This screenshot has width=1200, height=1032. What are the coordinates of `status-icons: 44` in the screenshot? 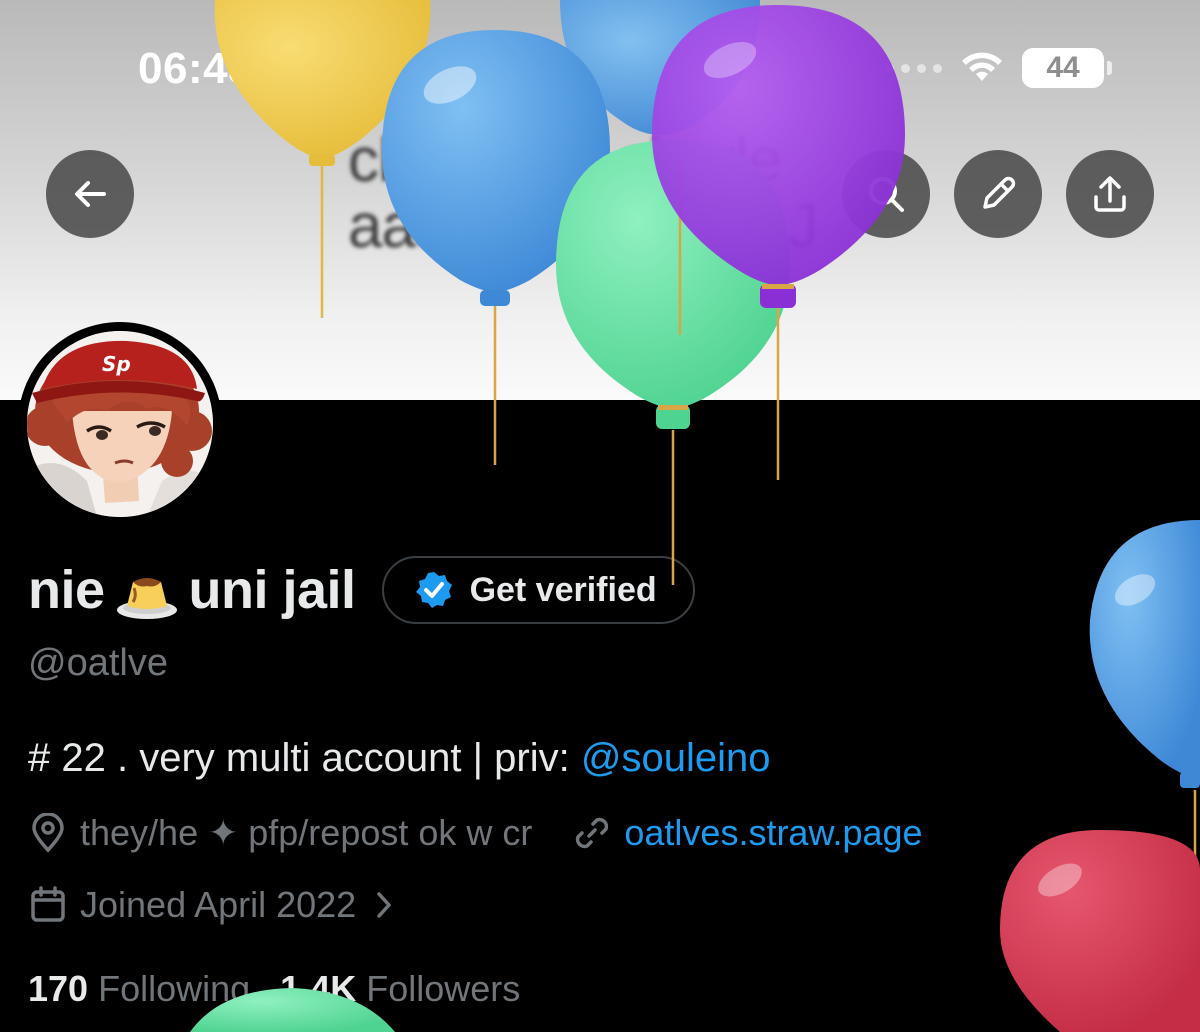 It's located at (998, 68).